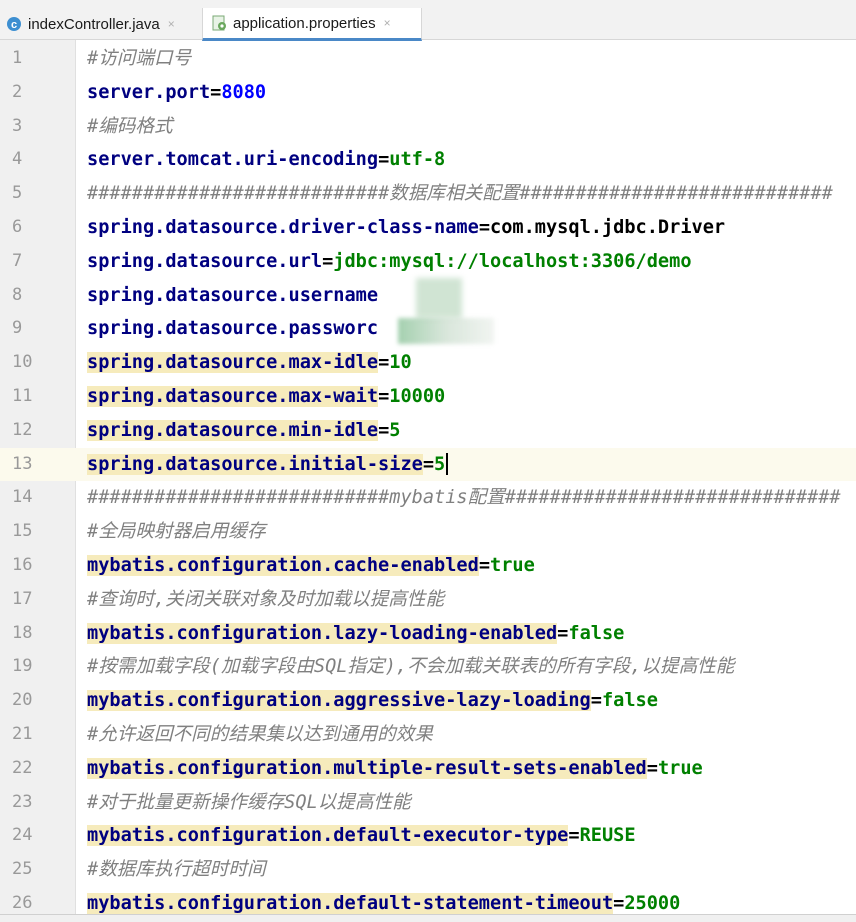 Image resolution: width=856 pixels, height=922 pixels. I want to click on tab-index-controller: c indexController.java ×, so click(102, 24).